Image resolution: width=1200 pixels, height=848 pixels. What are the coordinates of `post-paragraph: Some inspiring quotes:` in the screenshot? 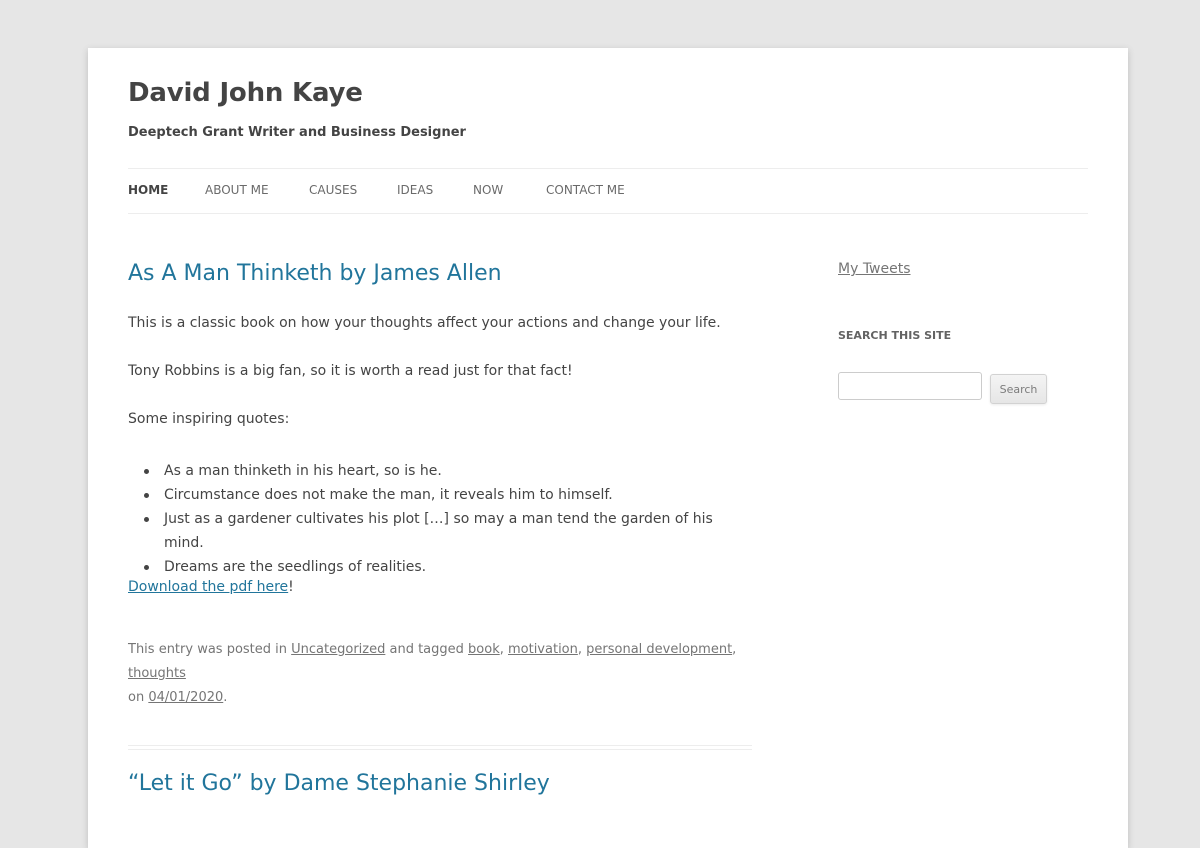 It's located at (209, 419).